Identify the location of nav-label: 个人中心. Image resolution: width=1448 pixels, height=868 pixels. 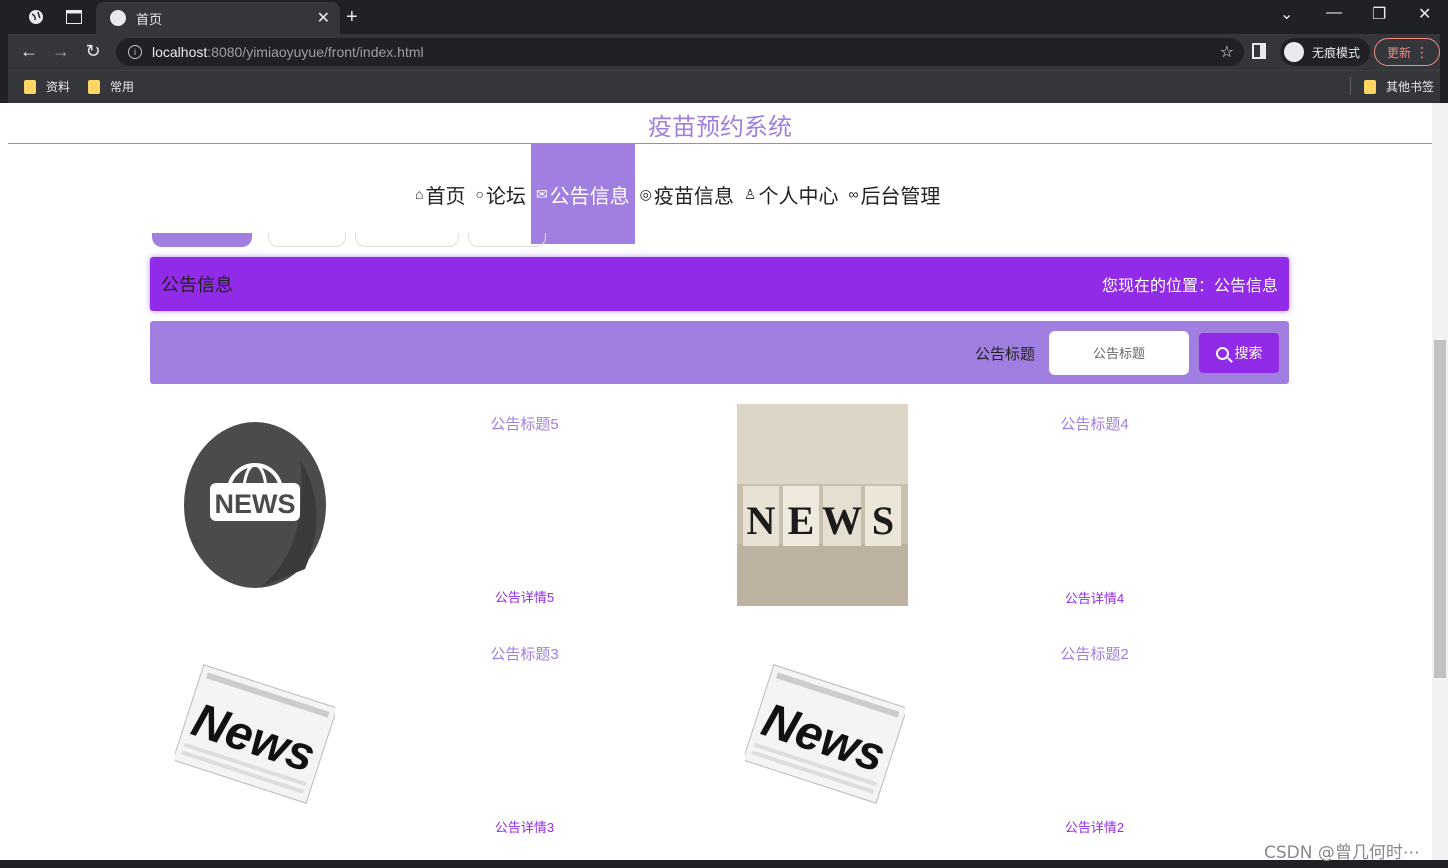
(798, 196).